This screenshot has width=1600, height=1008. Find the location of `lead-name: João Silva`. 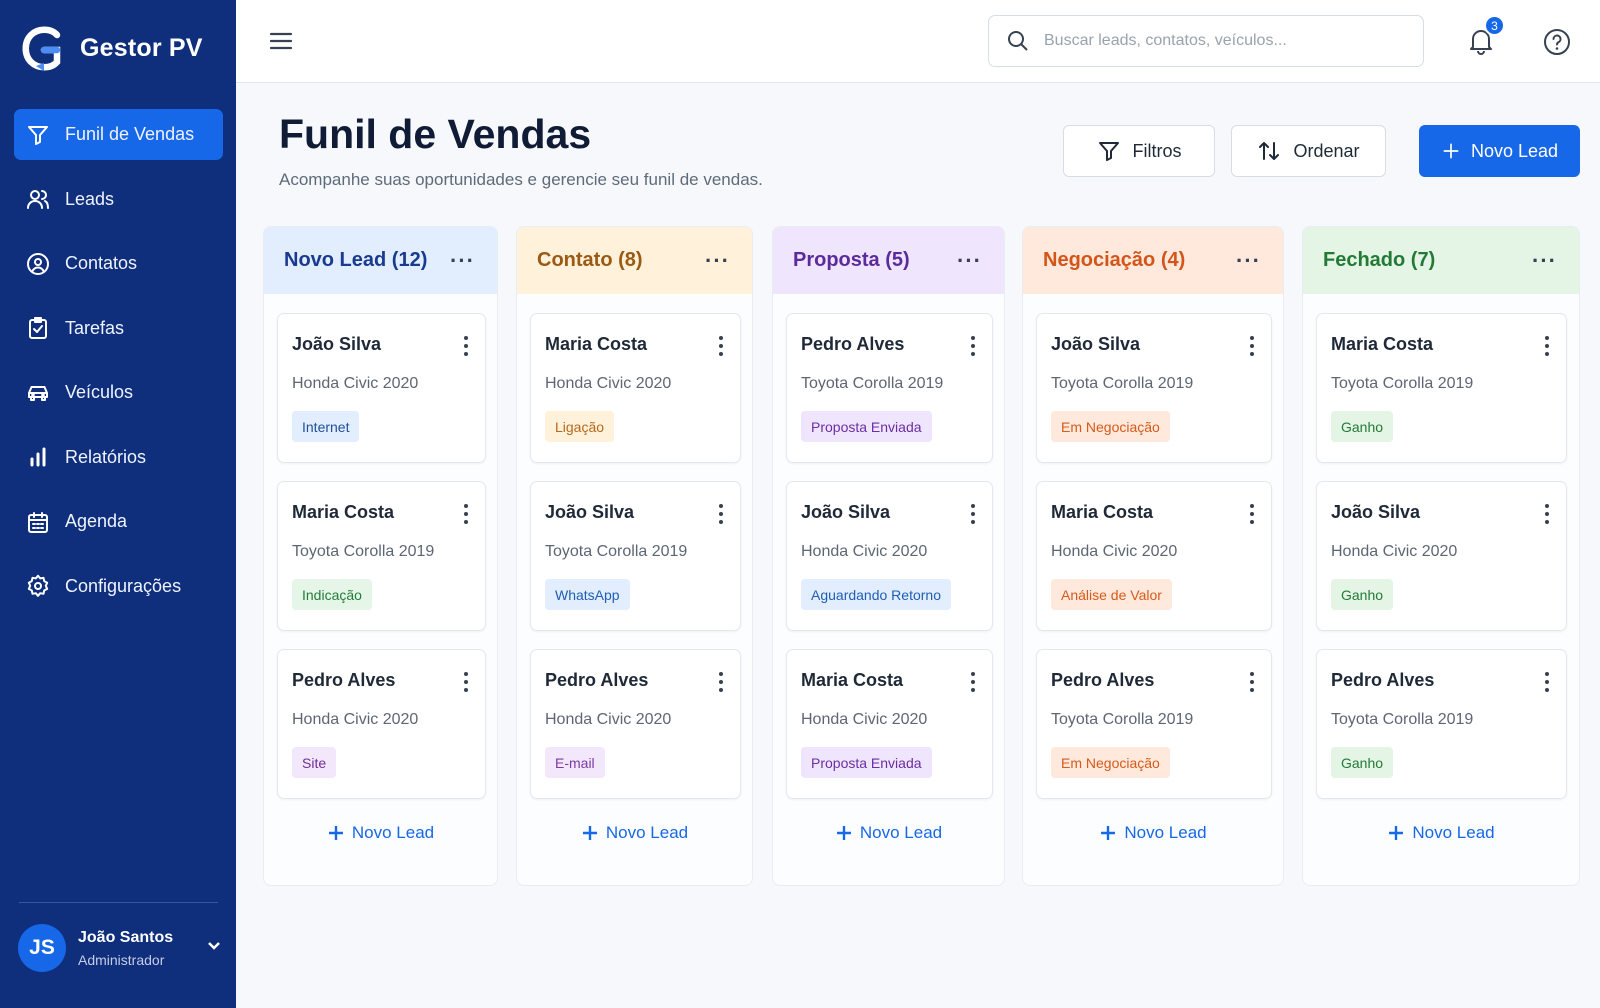

lead-name: João Silva is located at coordinates (337, 344).